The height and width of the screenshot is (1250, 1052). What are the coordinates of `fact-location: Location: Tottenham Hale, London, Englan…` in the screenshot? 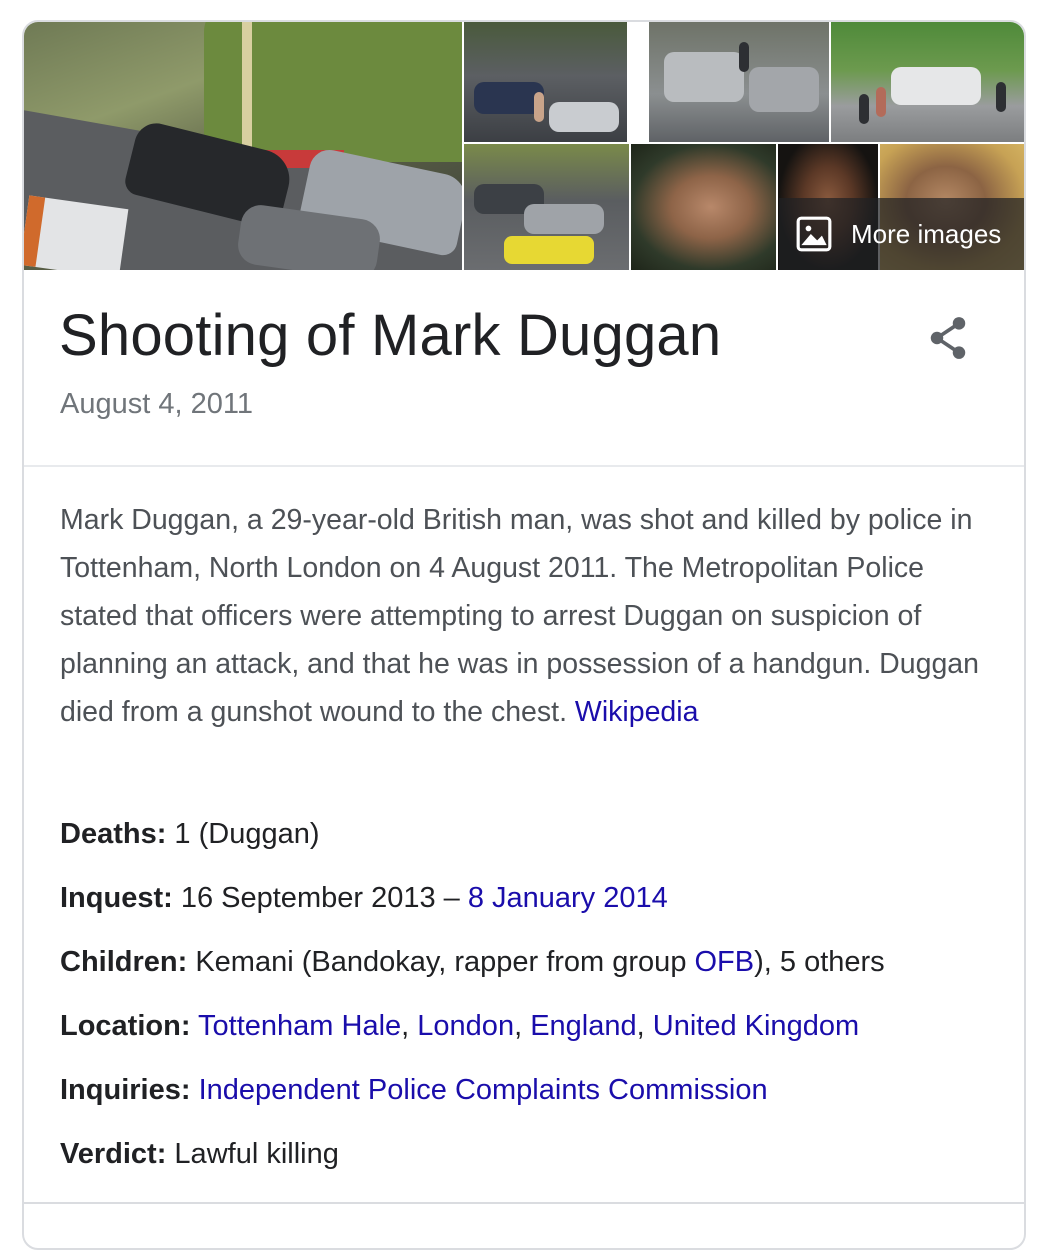 It's located at (530, 1038).